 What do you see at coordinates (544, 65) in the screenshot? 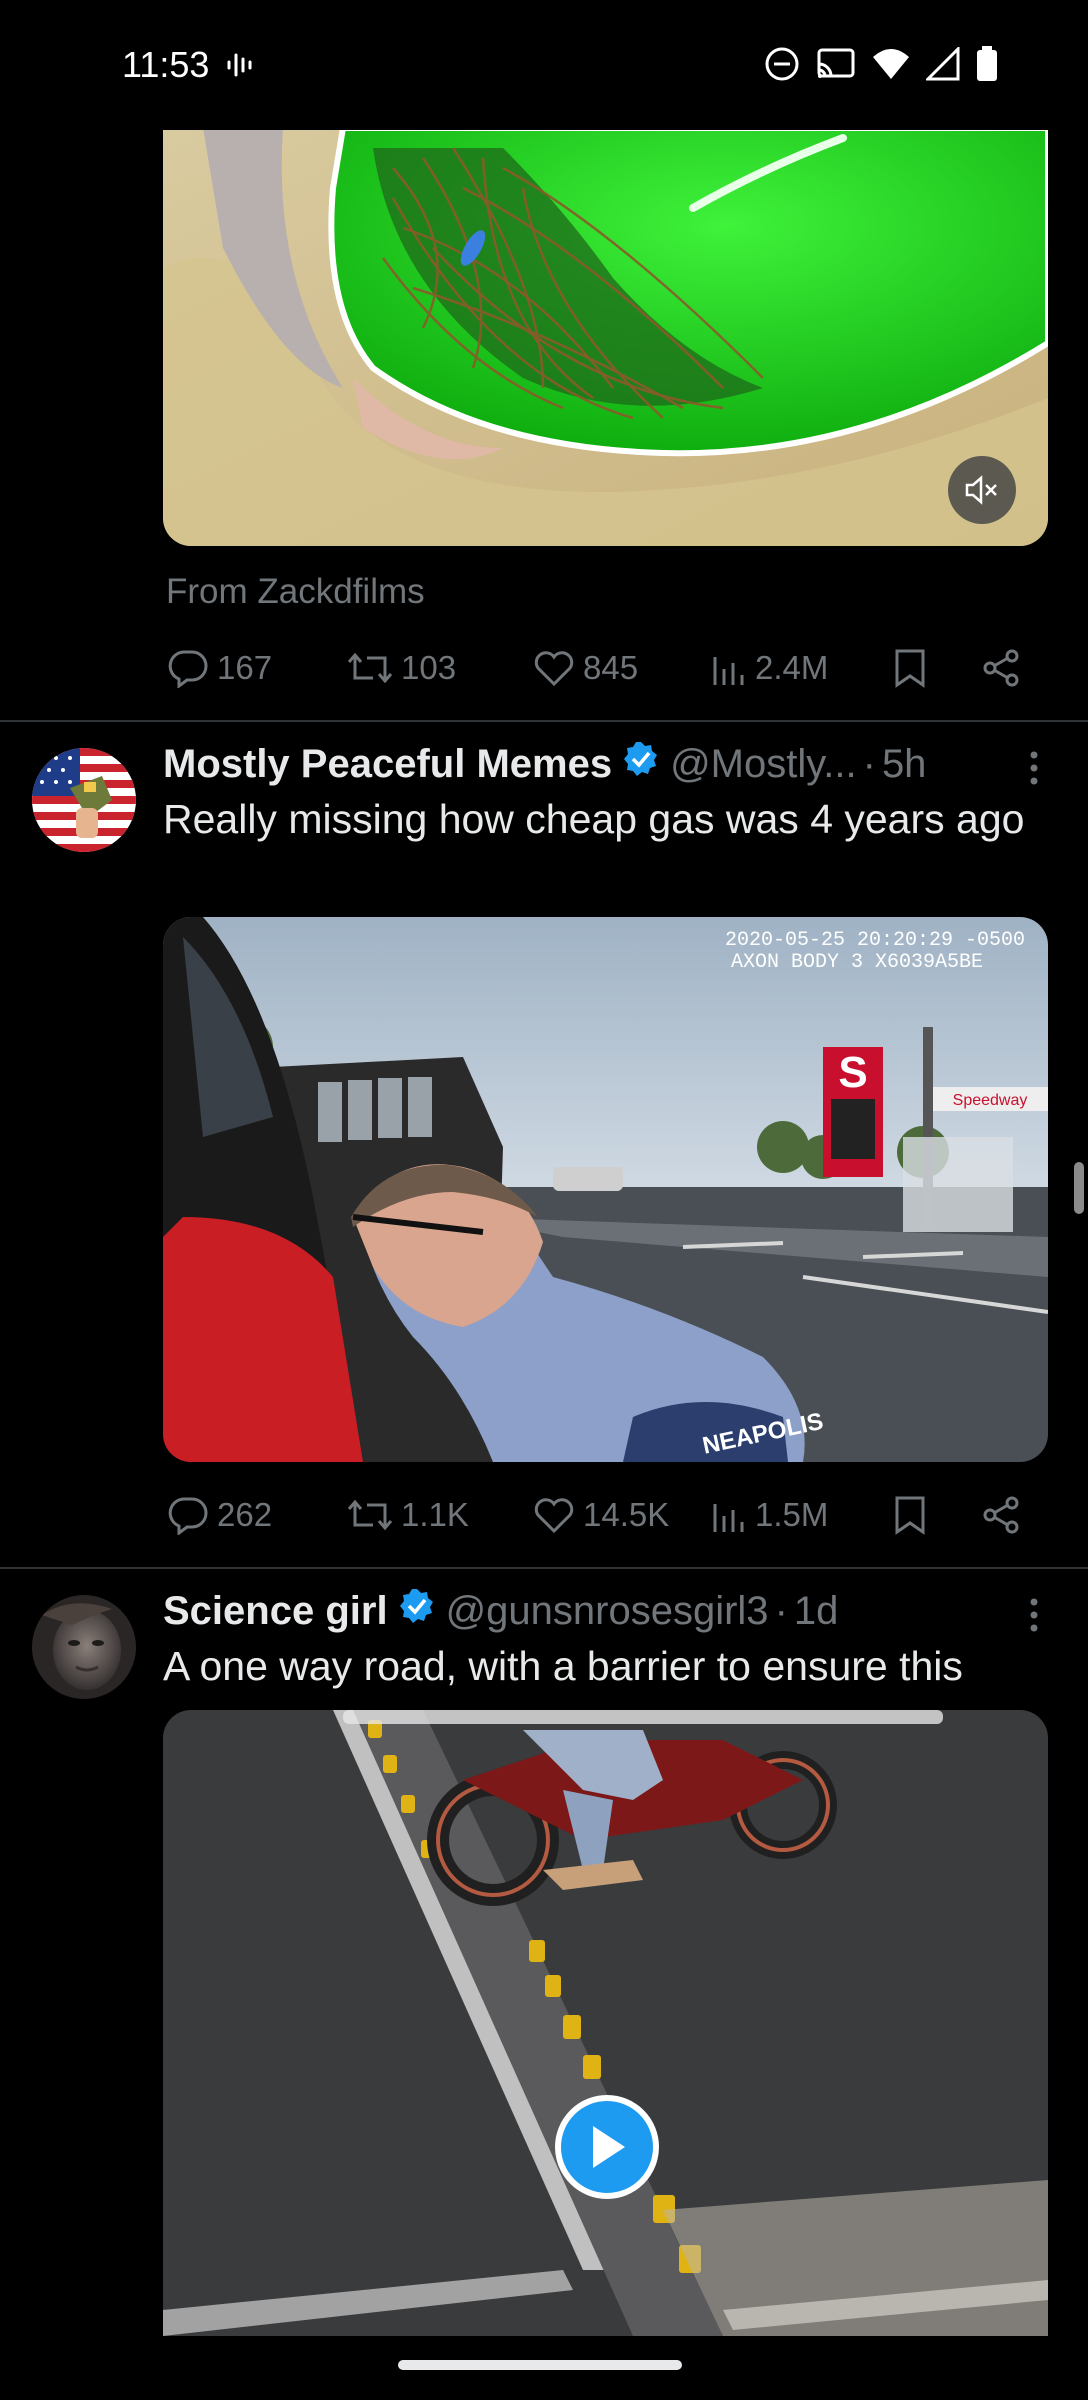
I see `status-bar: 11:53` at bounding box center [544, 65].